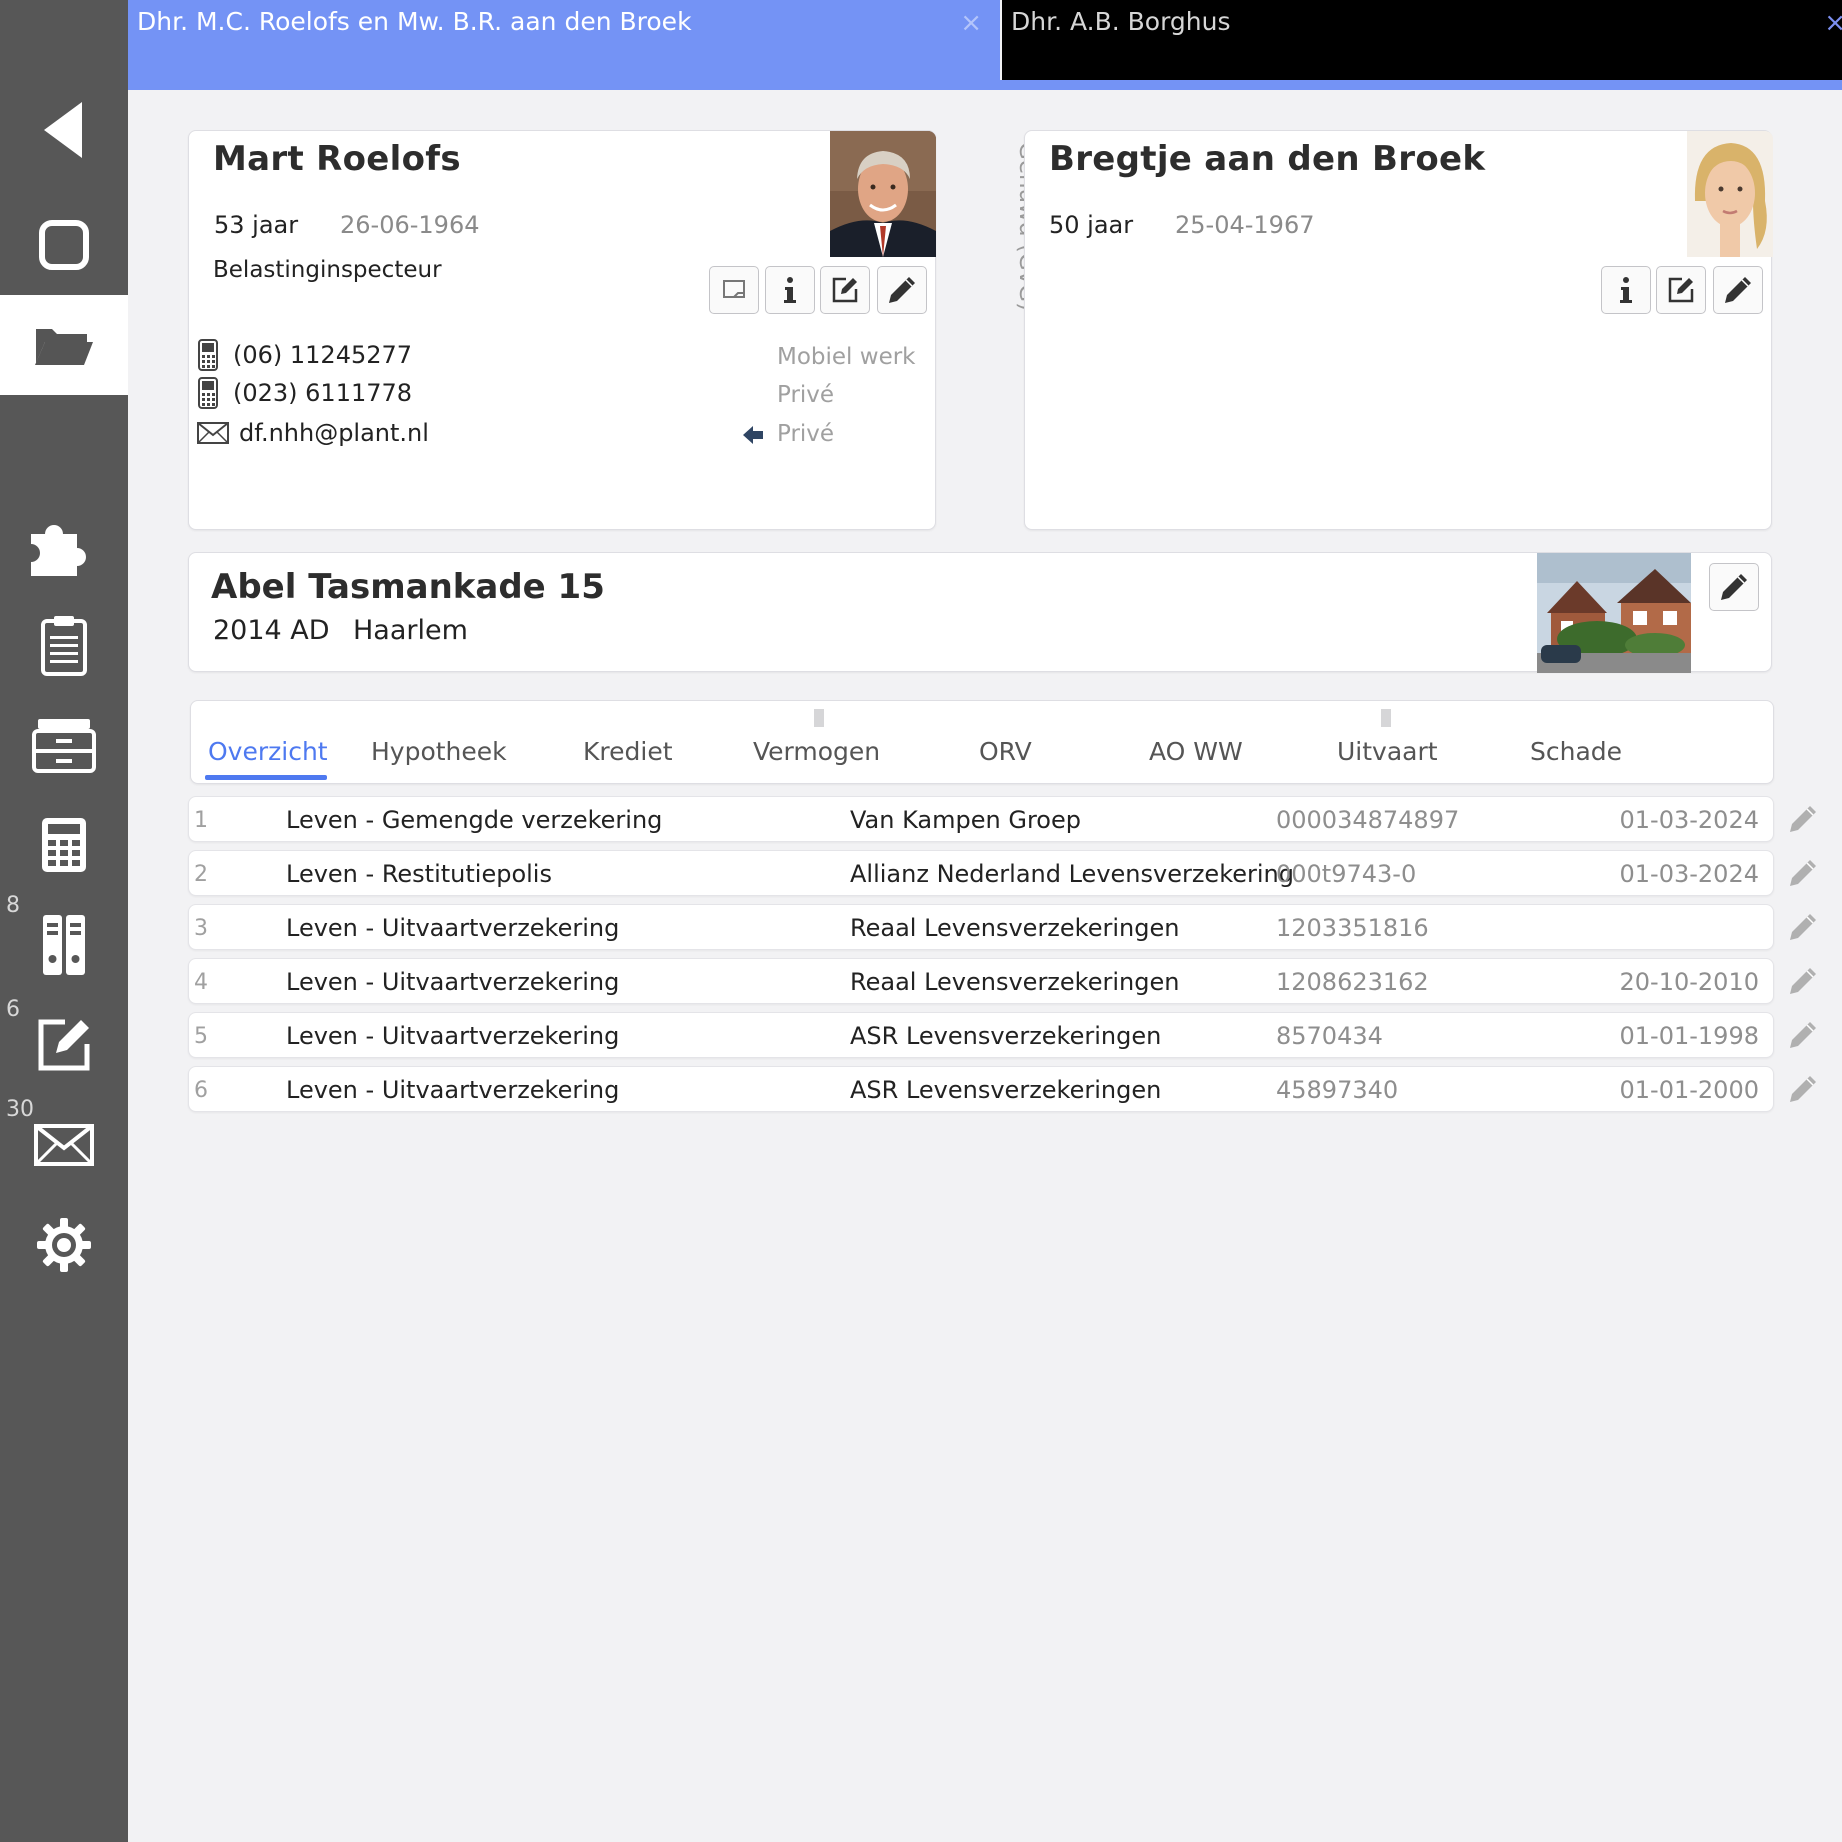 The image size is (1842, 1842). Describe the element at coordinates (327, 270) in the screenshot. I see `person-job: Belastinginspecteur` at that location.